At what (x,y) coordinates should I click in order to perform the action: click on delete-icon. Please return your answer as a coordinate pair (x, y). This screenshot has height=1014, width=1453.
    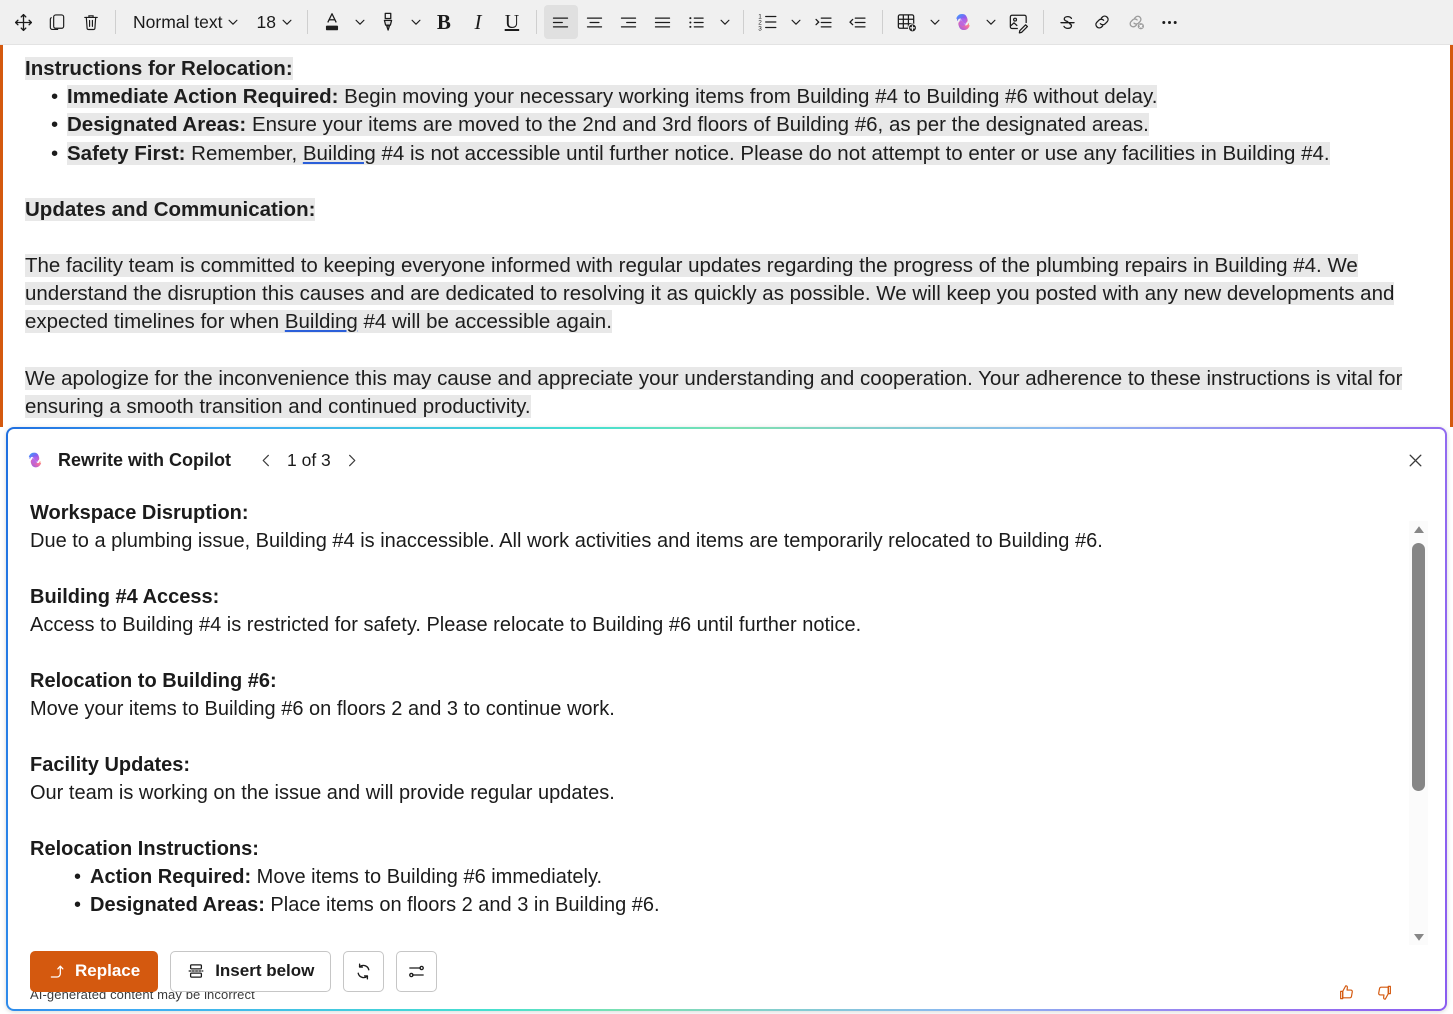
    Looking at the image, I should click on (91, 22).